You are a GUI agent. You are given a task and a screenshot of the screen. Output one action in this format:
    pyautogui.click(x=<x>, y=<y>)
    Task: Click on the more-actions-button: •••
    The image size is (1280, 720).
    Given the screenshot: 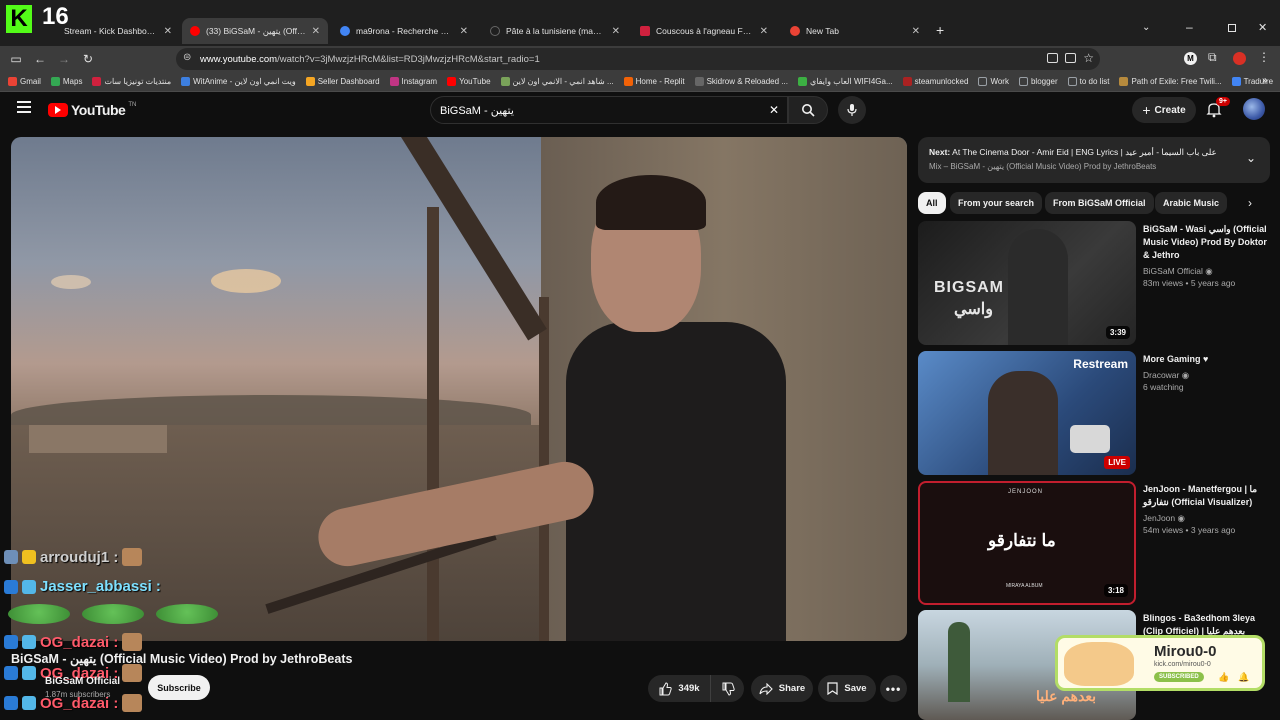 What is the action you would take?
    pyautogui.click(x=893, y=688)
    